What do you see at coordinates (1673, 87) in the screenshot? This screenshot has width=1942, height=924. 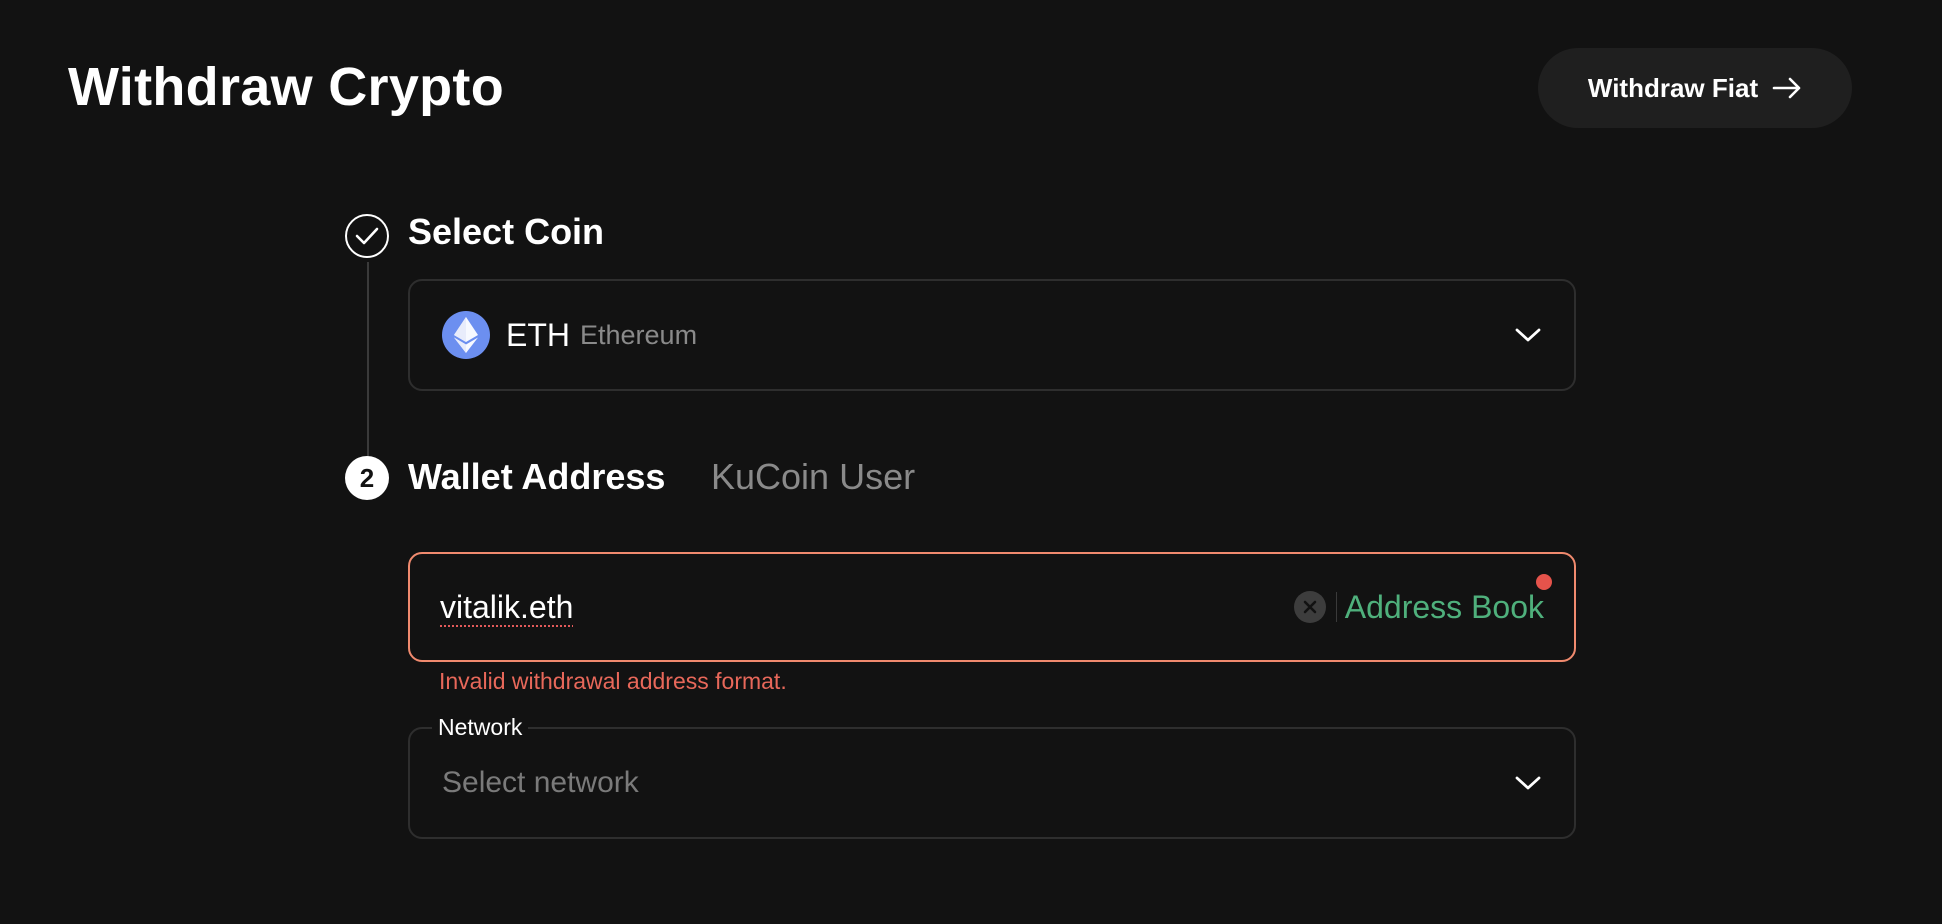 I see `withdraw-fiat-label: Withdraw Fiat` at bounding box center [1673, 87].